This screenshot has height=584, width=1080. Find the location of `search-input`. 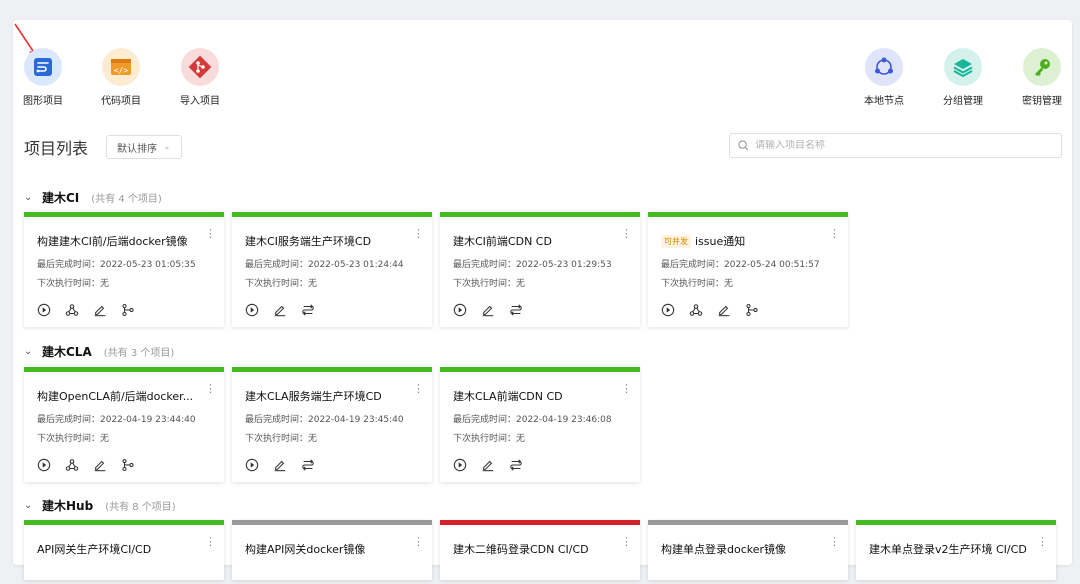

search-input is located at coordinates (895, 145).